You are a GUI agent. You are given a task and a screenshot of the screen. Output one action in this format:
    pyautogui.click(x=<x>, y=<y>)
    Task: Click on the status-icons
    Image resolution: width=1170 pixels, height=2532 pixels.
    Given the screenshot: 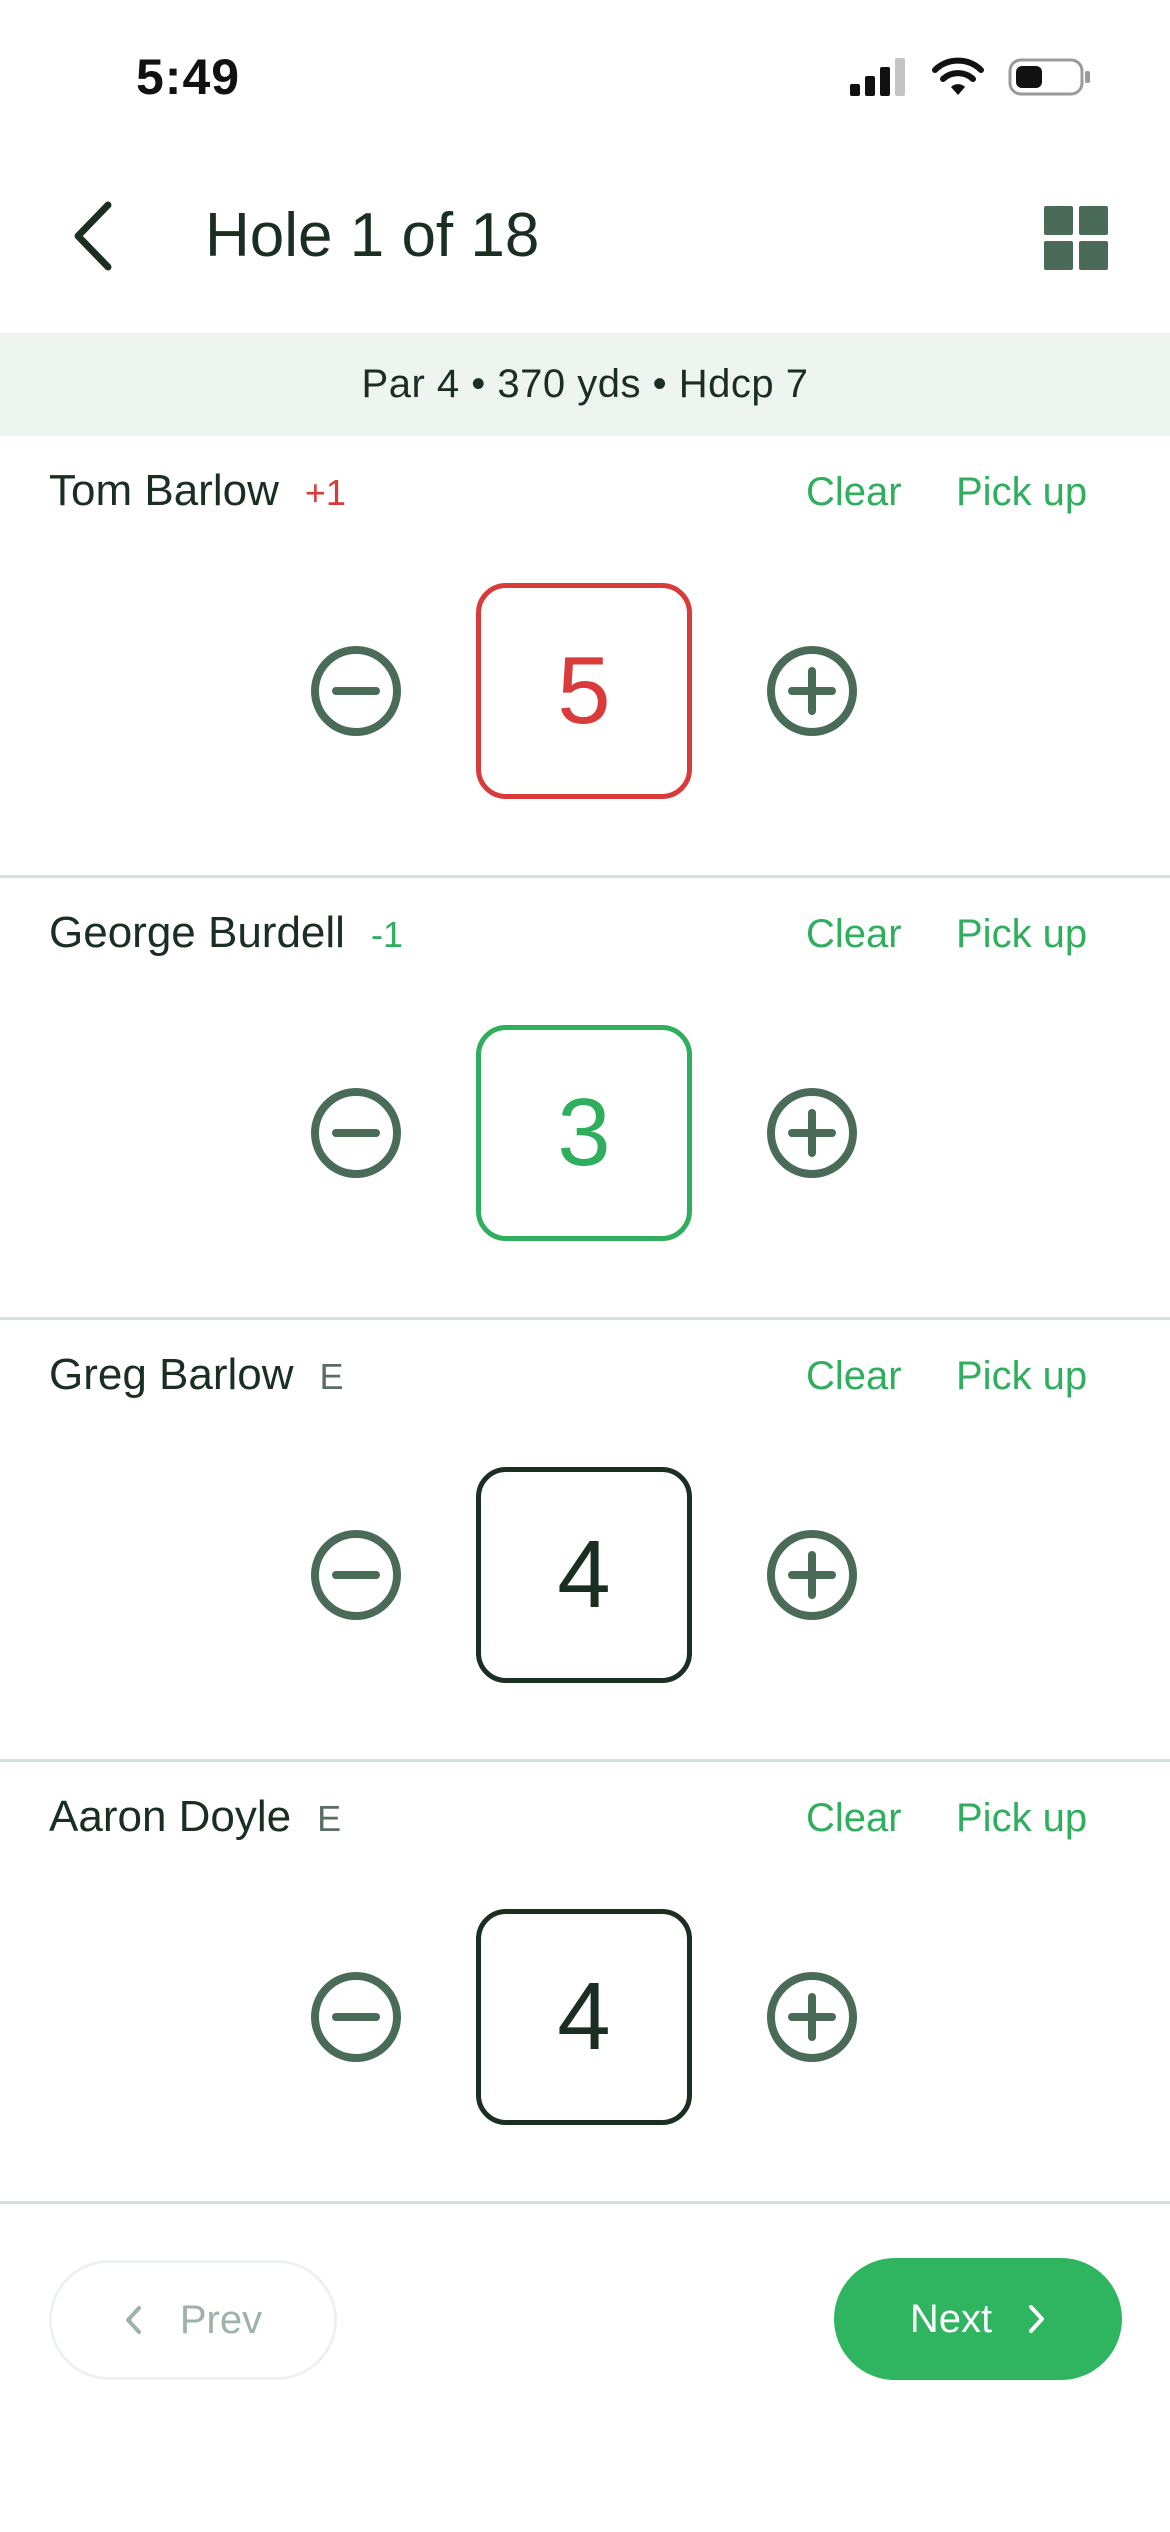 What is the action you would take?
    pyautogui.click(x=971, y=77)
    